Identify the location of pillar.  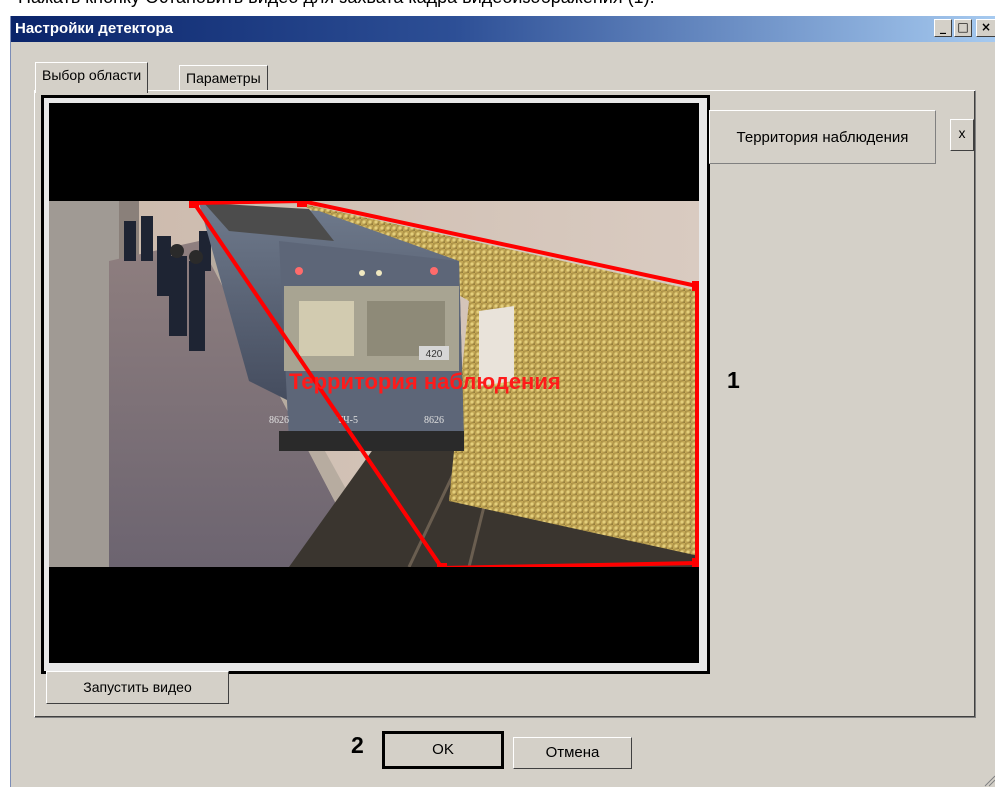
(84, 384).